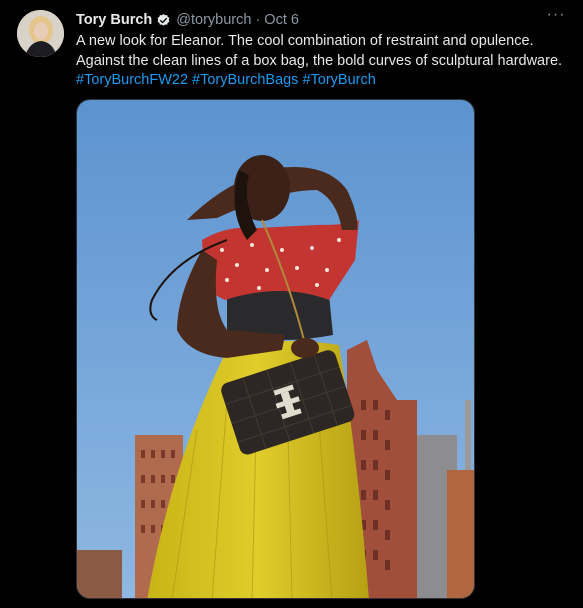 Image resolution: width=583 pixels, height=608 pixels. Describe the element at coordinates (213, 20) in the screenshot. I see `author-handle: @toryburch` at that location.